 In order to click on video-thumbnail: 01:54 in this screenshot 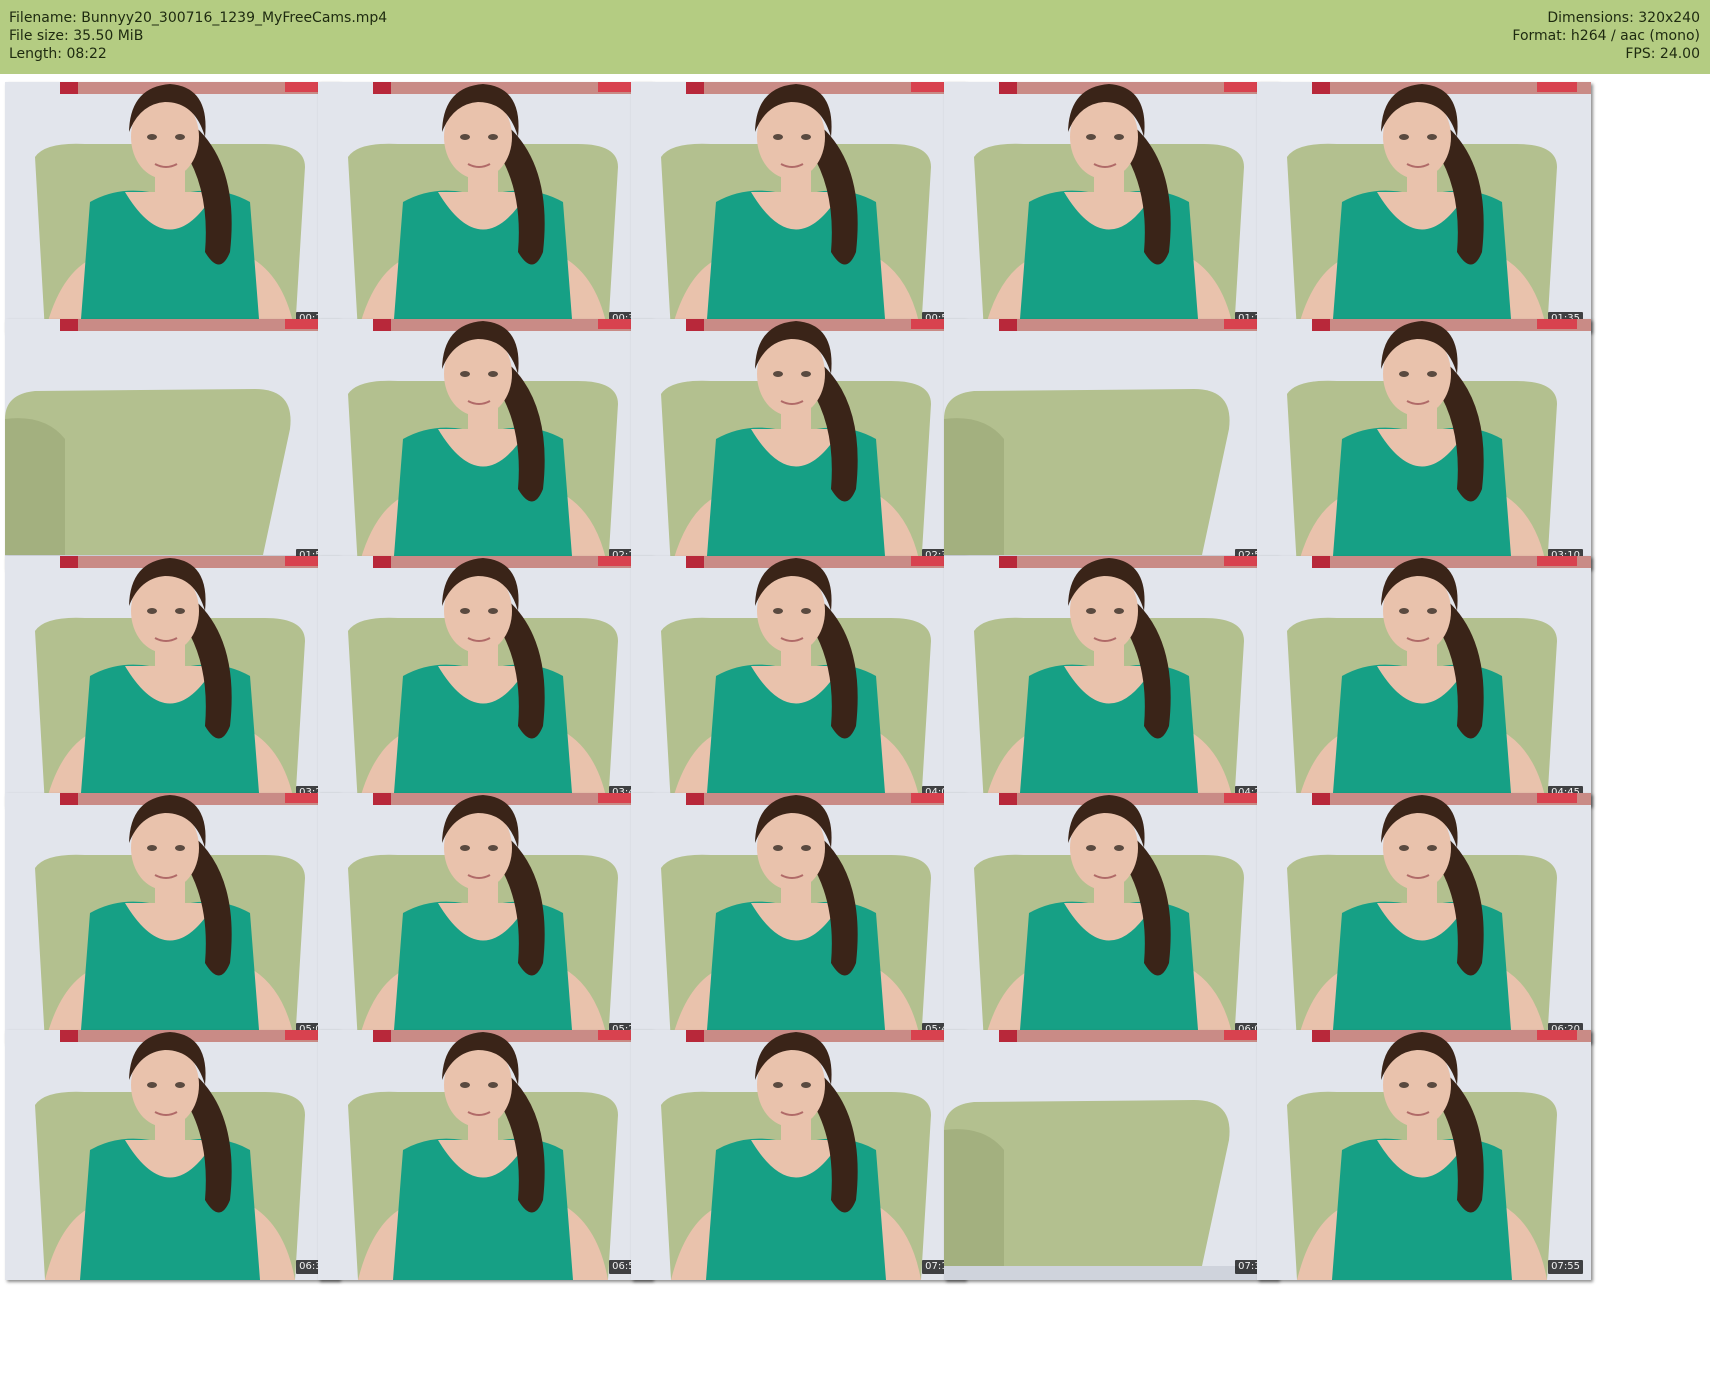, I will do `click(172, 444)`.